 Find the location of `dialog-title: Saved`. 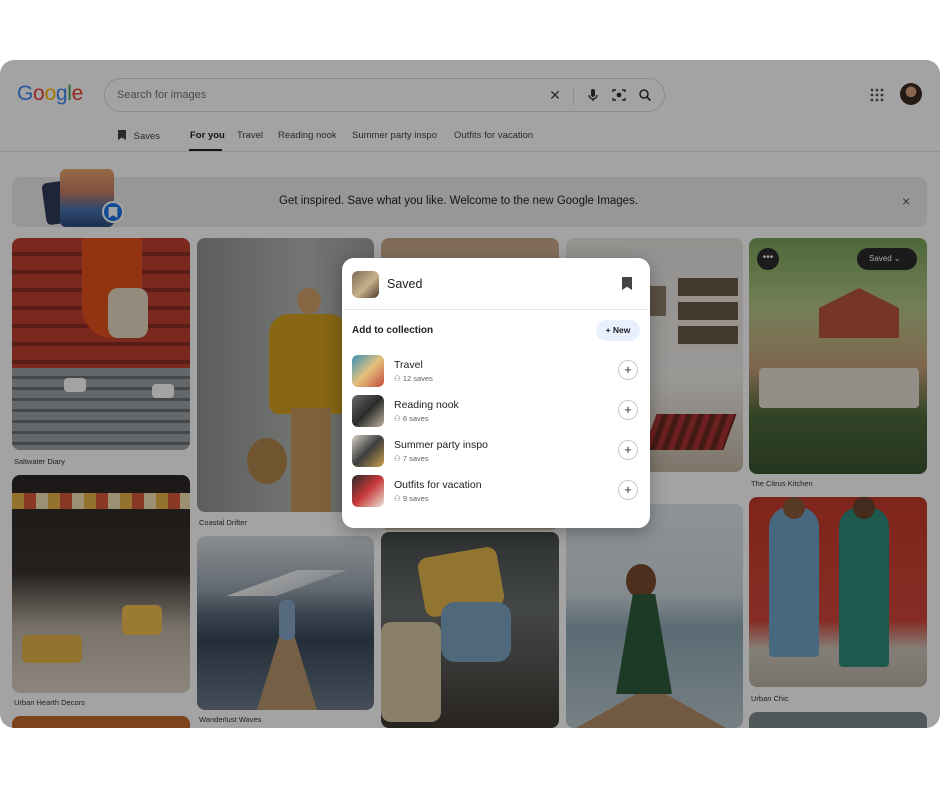

dialog-title: Saved is located at coordinates (405, 284).